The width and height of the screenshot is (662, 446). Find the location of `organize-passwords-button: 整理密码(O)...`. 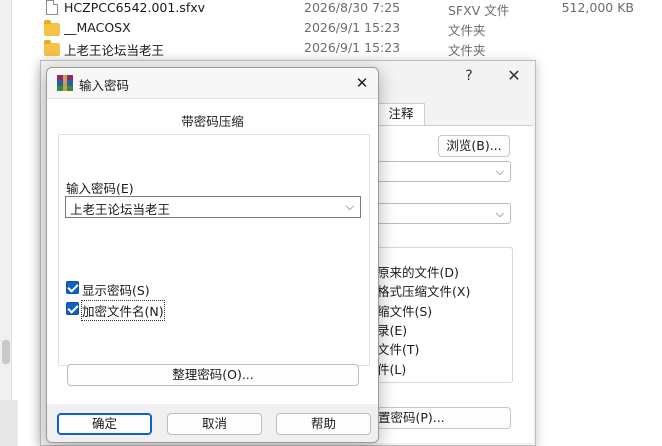

organize-passwords-button: 整理密码(O)... is located at coordinates (213, 375).